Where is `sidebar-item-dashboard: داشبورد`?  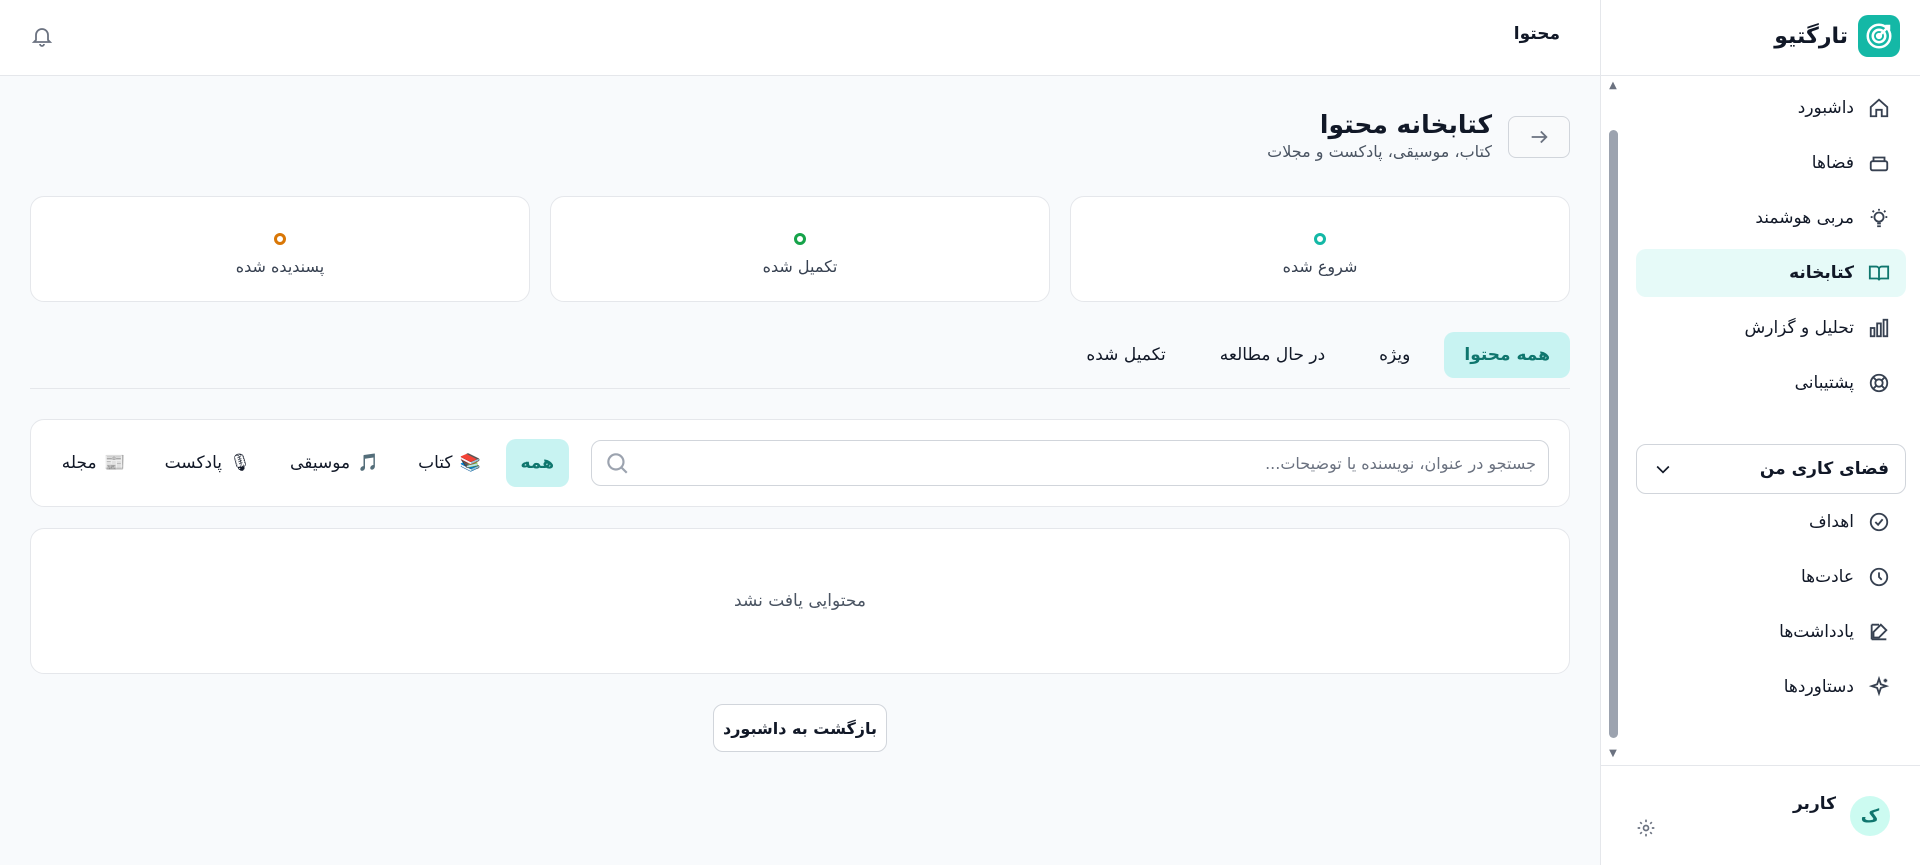
sidebar-item-dashboard: داشبورد is located at coordinates (1771, 108).